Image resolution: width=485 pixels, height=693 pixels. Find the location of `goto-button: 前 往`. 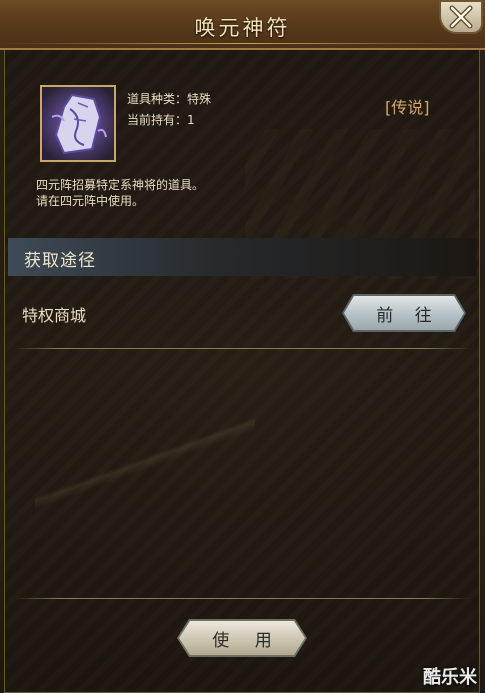

goto-button: 前 往 is located at coordinates (404, 313).